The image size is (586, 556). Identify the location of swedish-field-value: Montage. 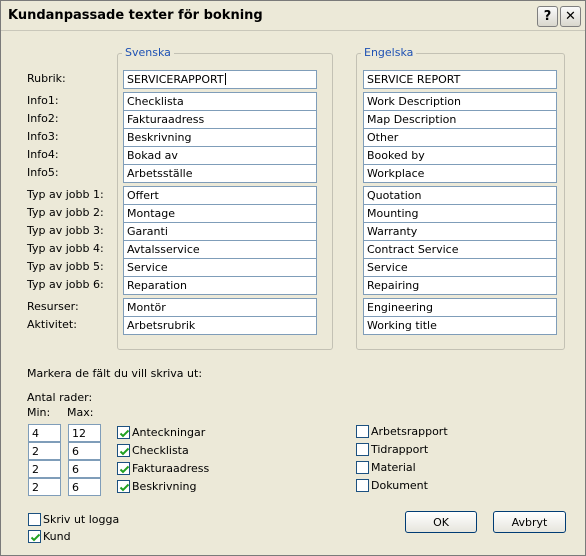
(151, 213).